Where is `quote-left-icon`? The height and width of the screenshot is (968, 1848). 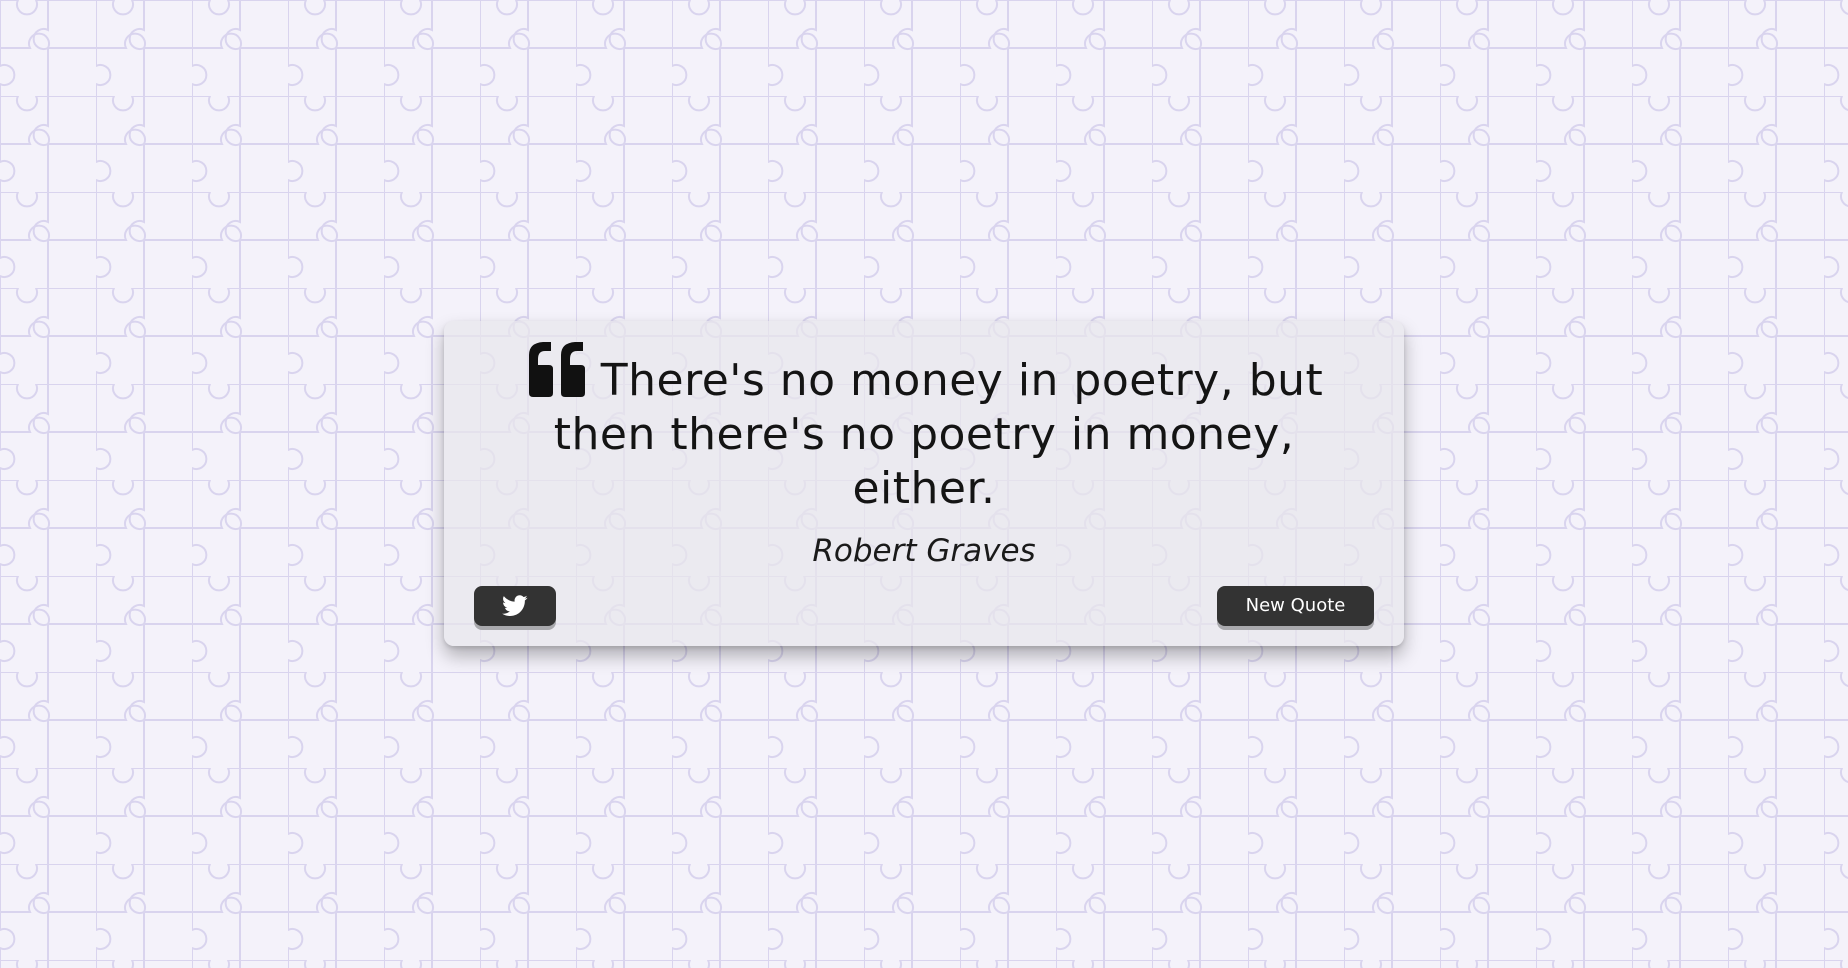
quote-left-icon is located at coordinates (558, 370).